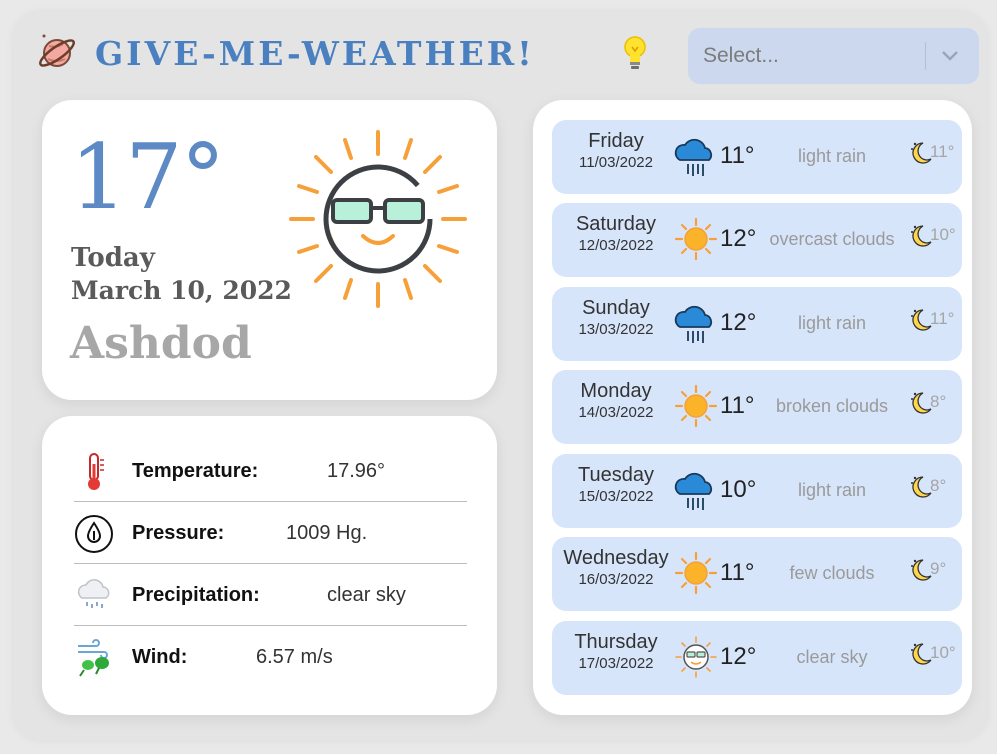  I want to click on select-separator, so click(925, 56).